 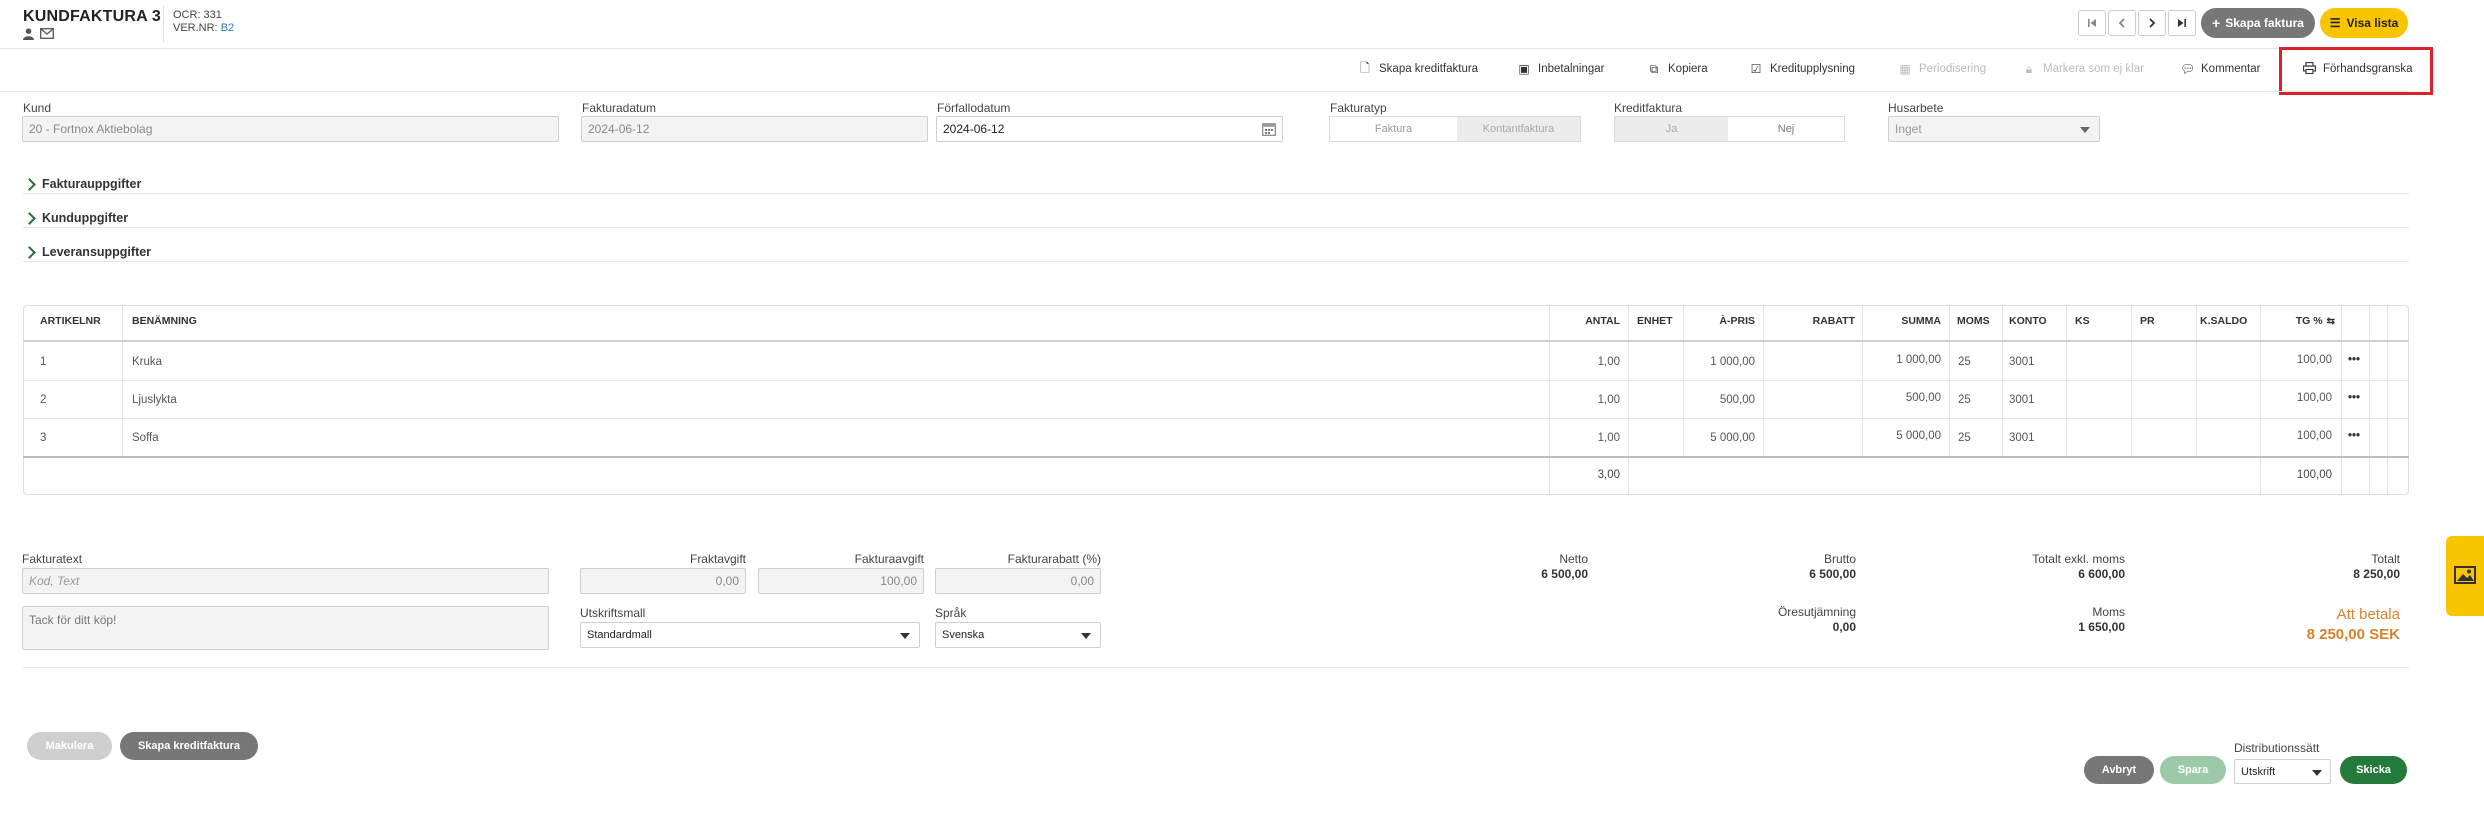 What do you see at coordinates (38, 35) in the screenshot?
I see `header-icons` at bounding box center [38, 35].